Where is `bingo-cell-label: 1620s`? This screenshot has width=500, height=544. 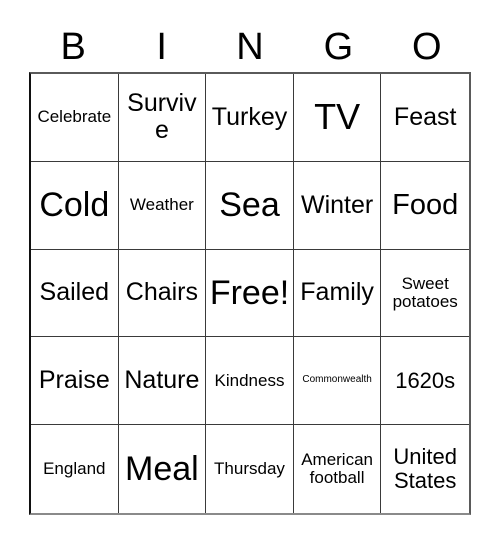 bingo-cell-label: 1620s is located at coordinates (425, 380).